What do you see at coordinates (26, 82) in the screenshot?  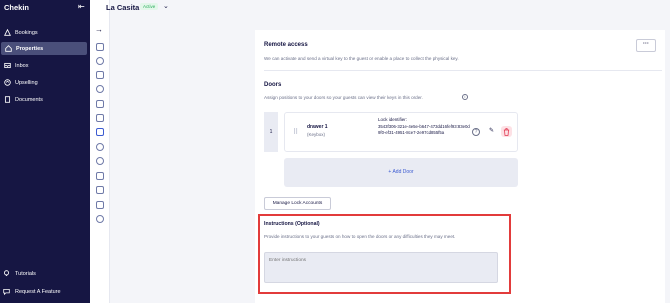 I see `sidebar-item-label: Upselling` at bounding box center [26, 82].